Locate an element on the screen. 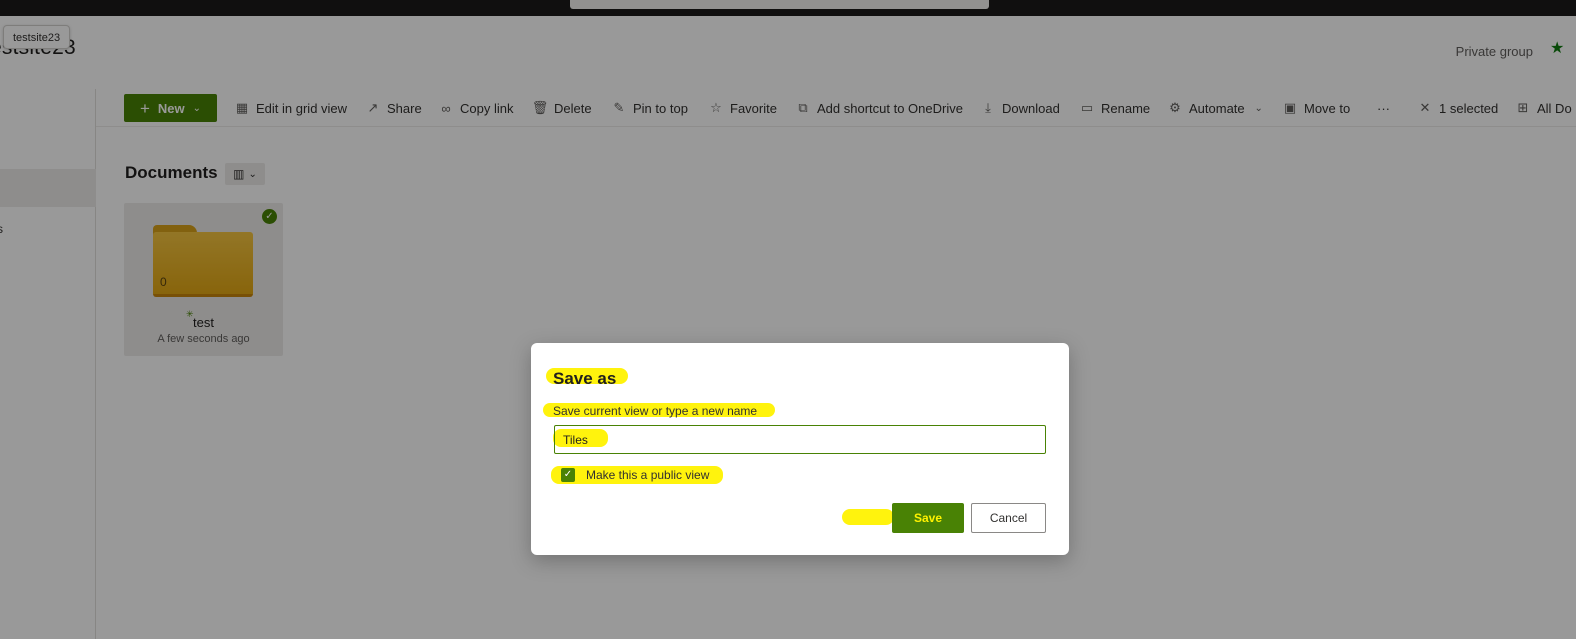 The width and height of the screenshot is (1576, 639). public-view-checkbox: ✓ is located at coordinates (568, 475).